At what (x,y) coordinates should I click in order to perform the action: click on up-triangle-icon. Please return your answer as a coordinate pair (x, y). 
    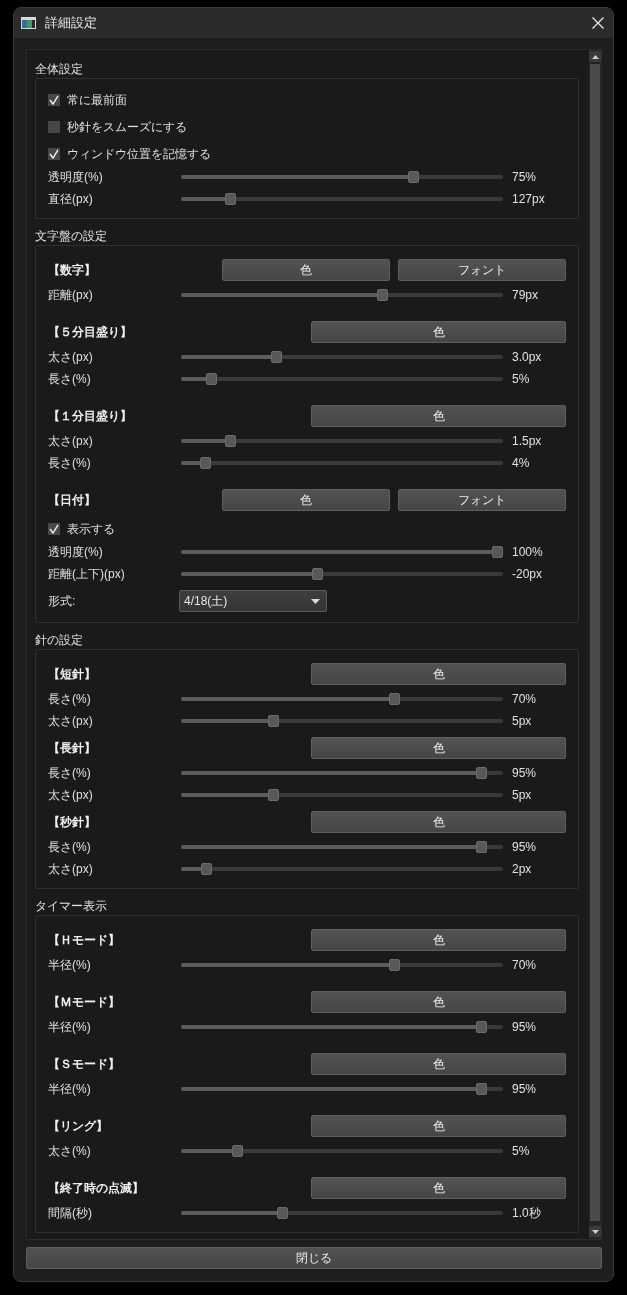
    Looking at the image, I should click on (595, 56).